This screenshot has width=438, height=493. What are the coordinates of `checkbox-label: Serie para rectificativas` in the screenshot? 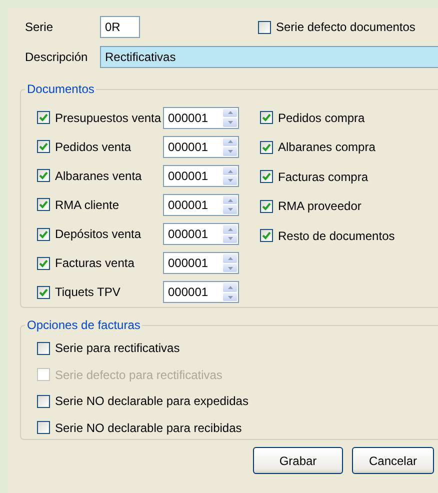 It's located at (117, 348).